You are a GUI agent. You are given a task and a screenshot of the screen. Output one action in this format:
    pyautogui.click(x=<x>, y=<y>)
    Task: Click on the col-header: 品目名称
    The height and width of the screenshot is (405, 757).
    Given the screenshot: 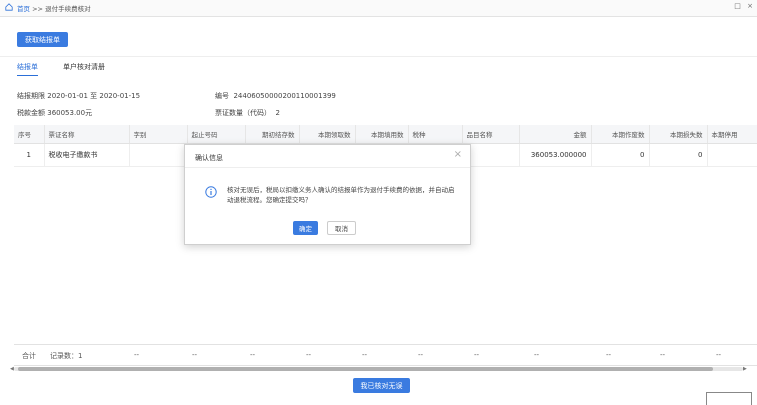 What is the action you would take?
    pyautogui.click(x=491, y=134)
    